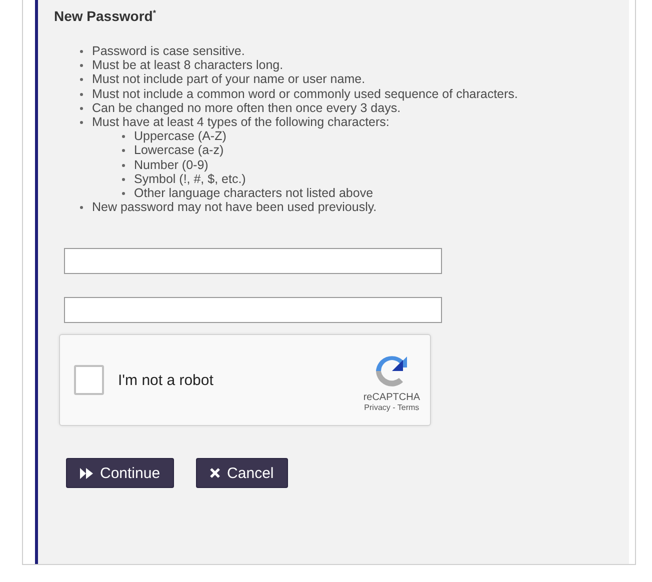  What do you see at coordinates (246, 107) in the screenshot?
I see `rule-text: Can be changed no more often then once every 3 days.` at bounding box center [246, 107].